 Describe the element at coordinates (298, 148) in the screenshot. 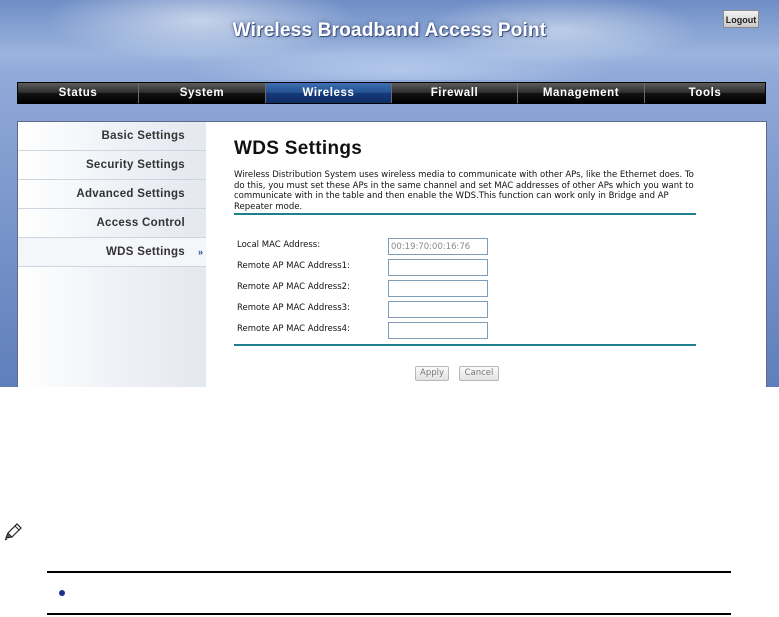

I see `page-title: WDS Settings` at that location.